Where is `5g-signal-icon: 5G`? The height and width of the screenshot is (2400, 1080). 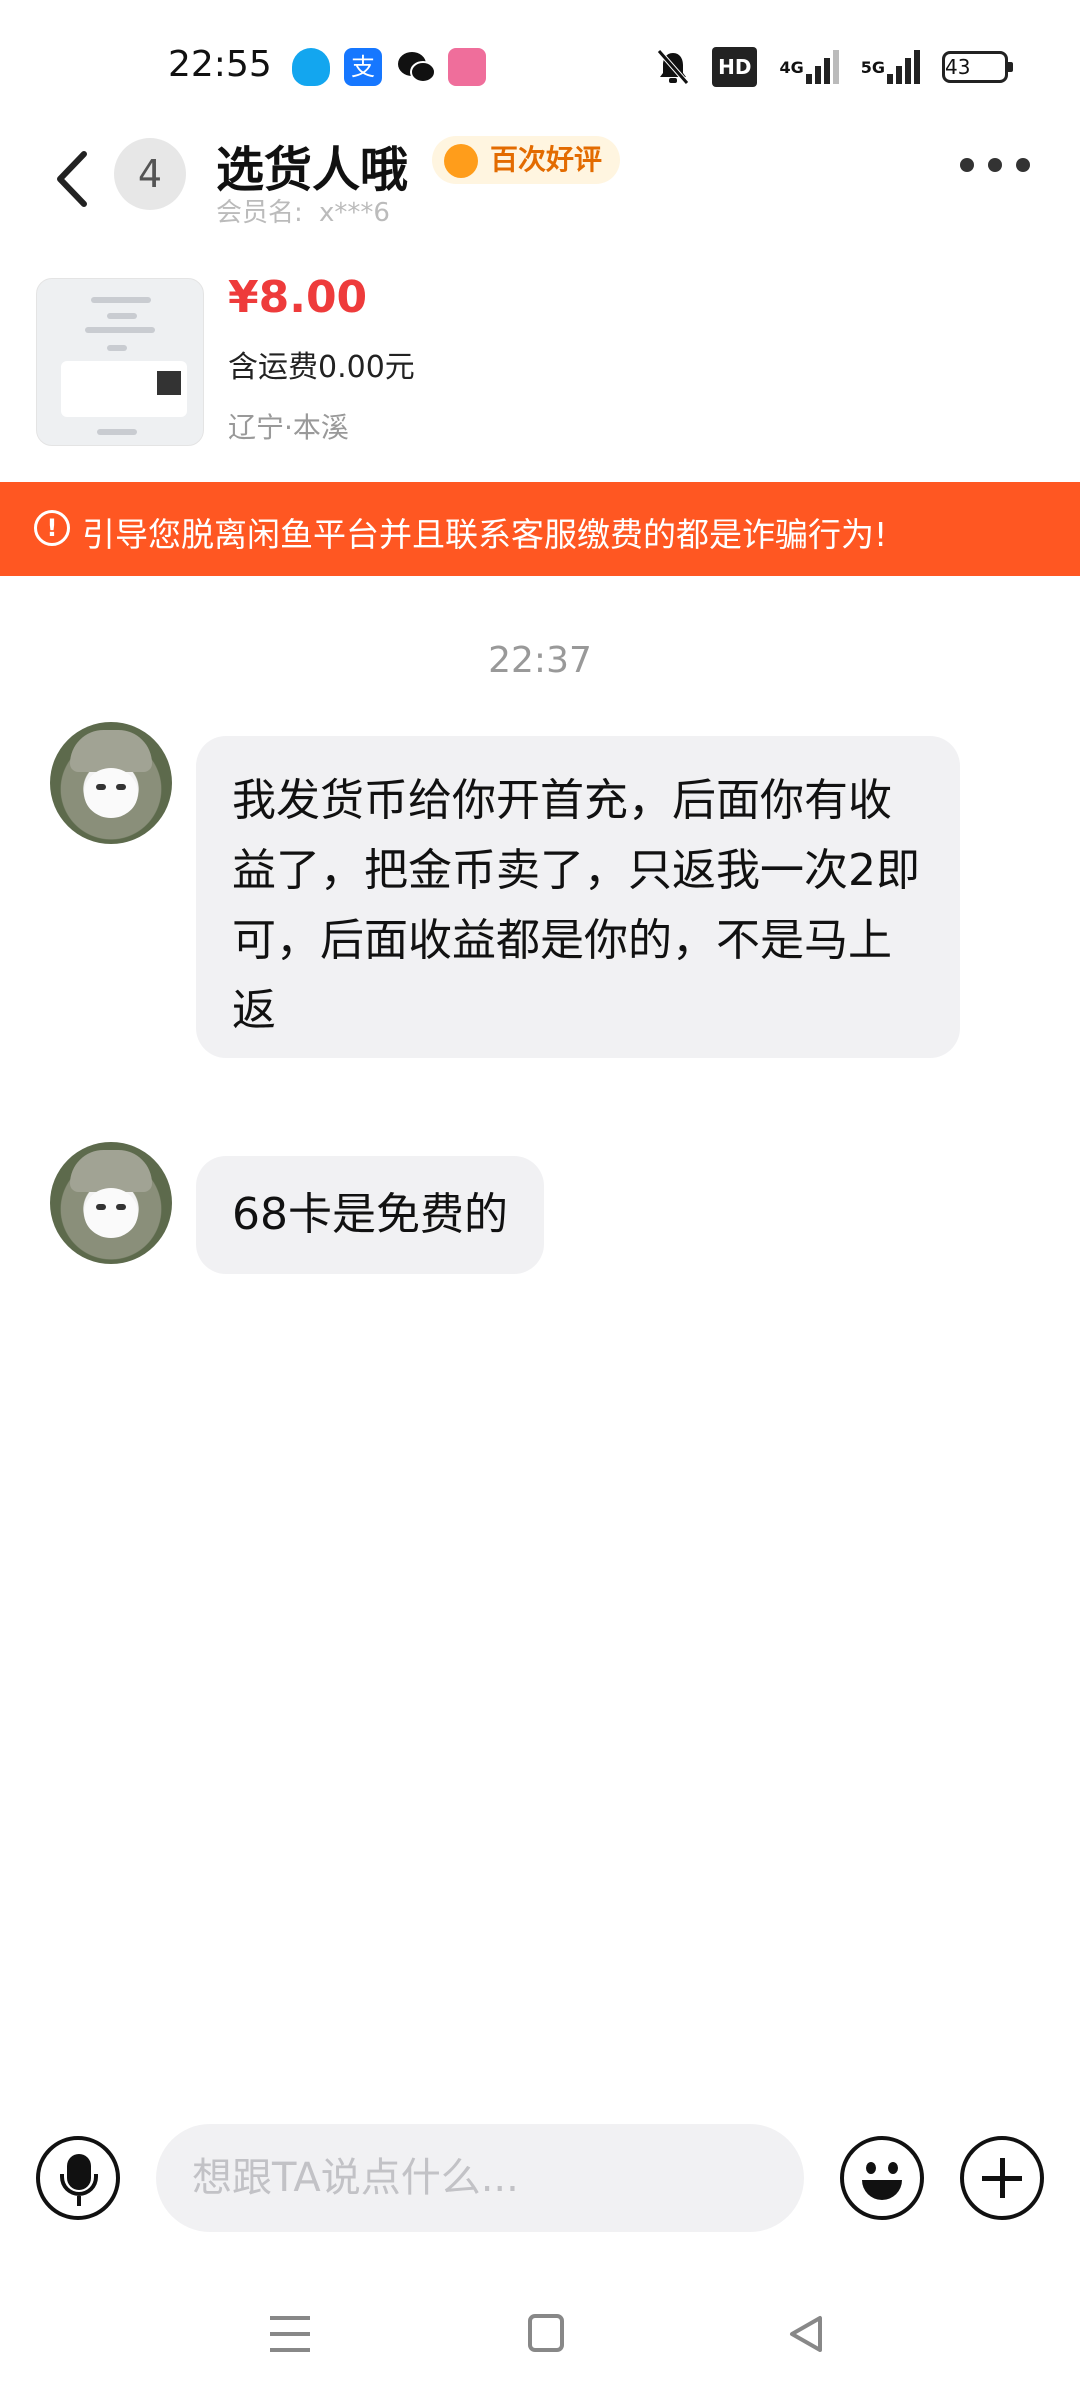
5g-signal-icon: 5G is located at coordinates (890, 67).